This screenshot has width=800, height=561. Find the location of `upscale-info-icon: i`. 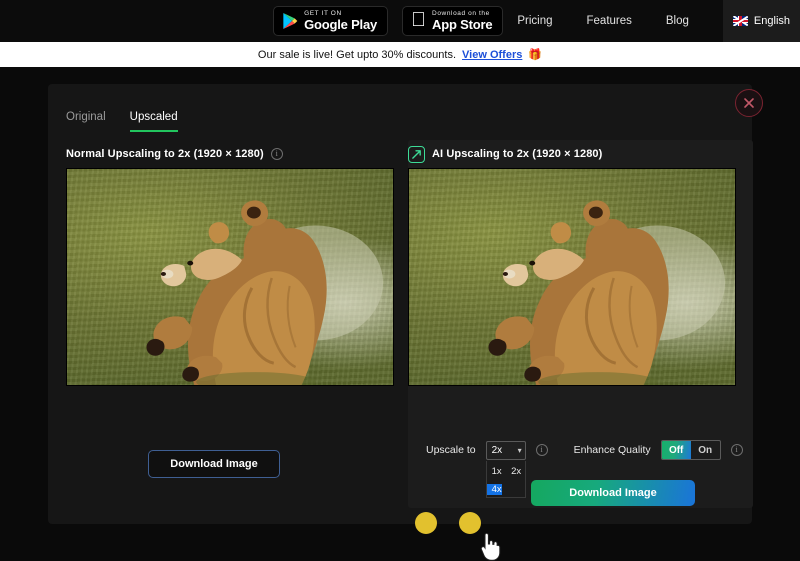

upscale-info-icon: i is located at coordinates (541, 450).